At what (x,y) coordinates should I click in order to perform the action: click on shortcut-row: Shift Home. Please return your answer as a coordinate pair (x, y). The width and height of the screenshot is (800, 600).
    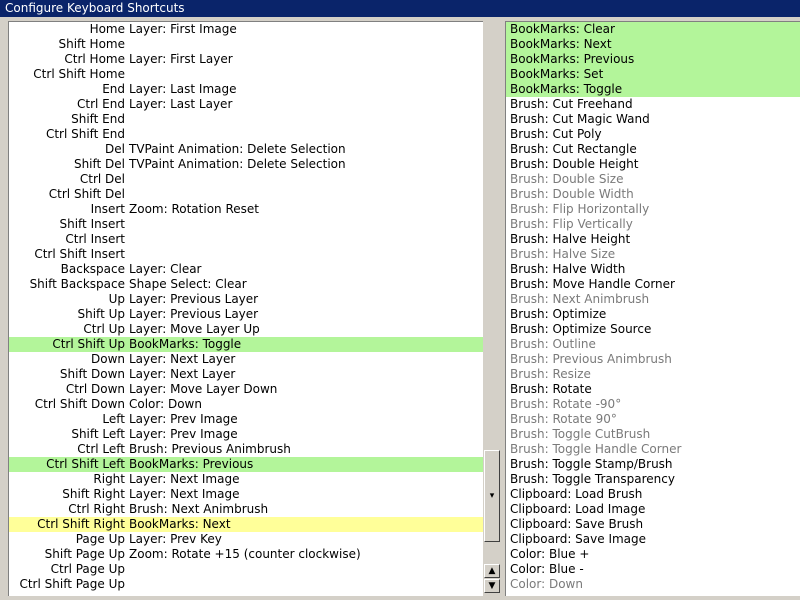
    Looking at the image, I should click on (246, 44).